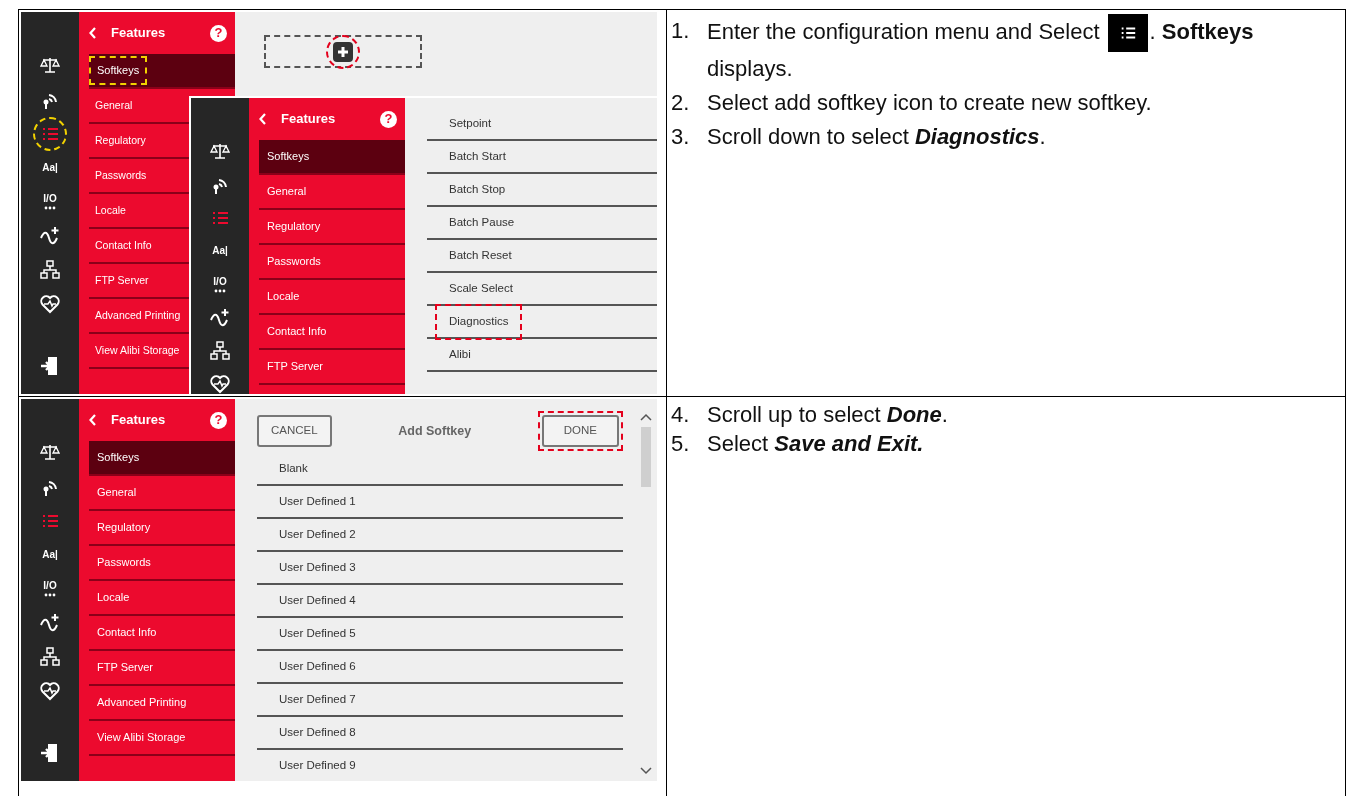  What do you see at coordinates (440, 535) in the screenshot?
I see `softkey-option: User Defined 2` at bounding box center [440, 535].